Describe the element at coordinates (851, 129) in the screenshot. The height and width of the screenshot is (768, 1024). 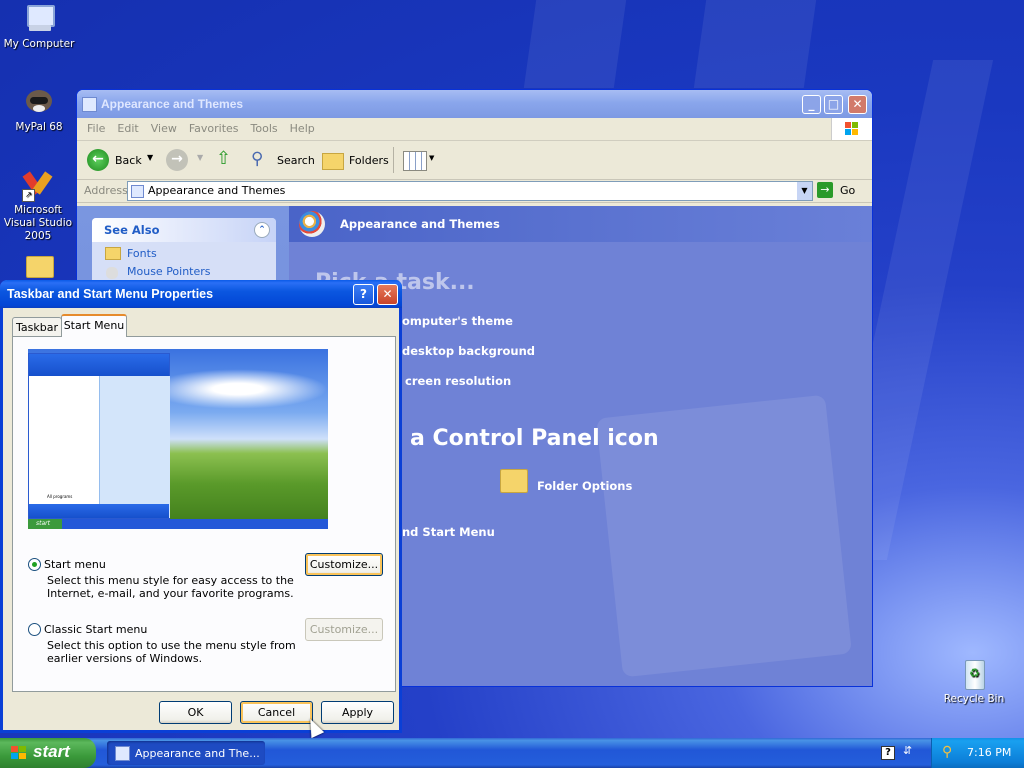
I see `windows-logo-icon` at that location.